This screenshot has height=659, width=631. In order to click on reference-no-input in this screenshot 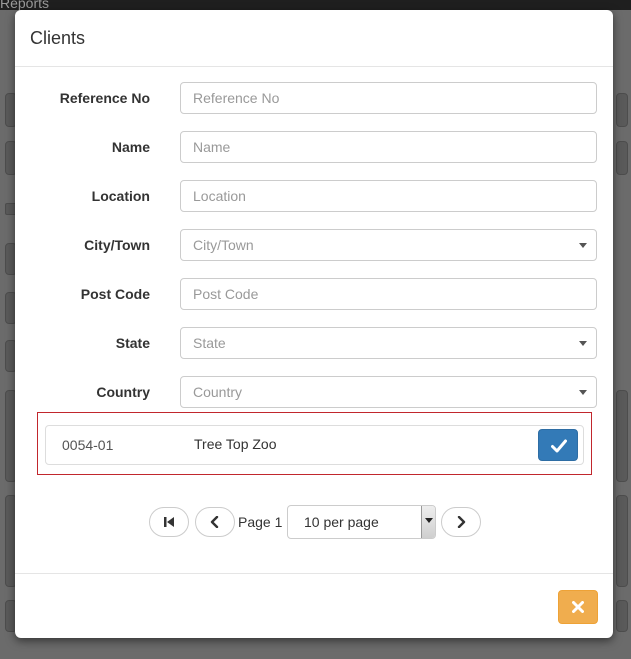, I will do `click(388, 98)`.